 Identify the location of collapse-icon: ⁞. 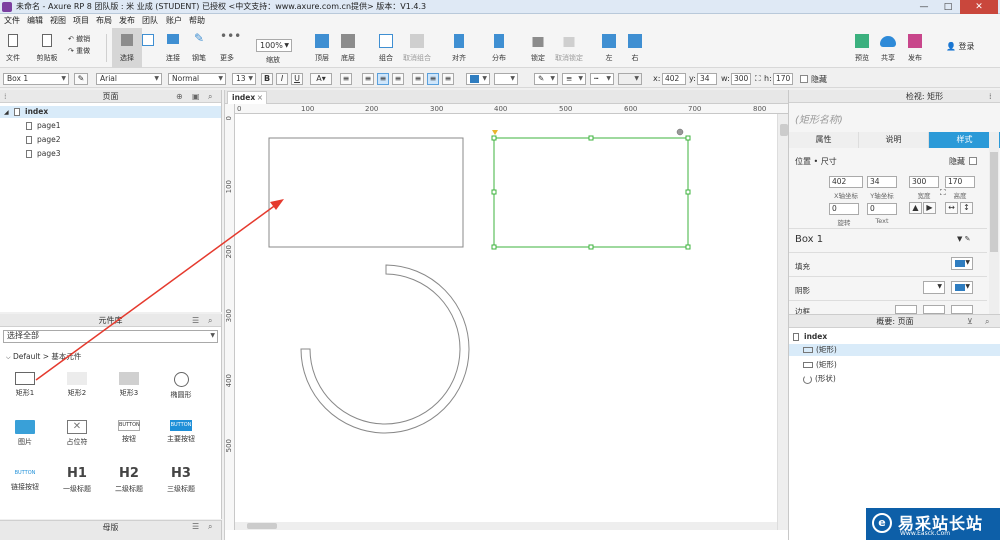
(990, 96).